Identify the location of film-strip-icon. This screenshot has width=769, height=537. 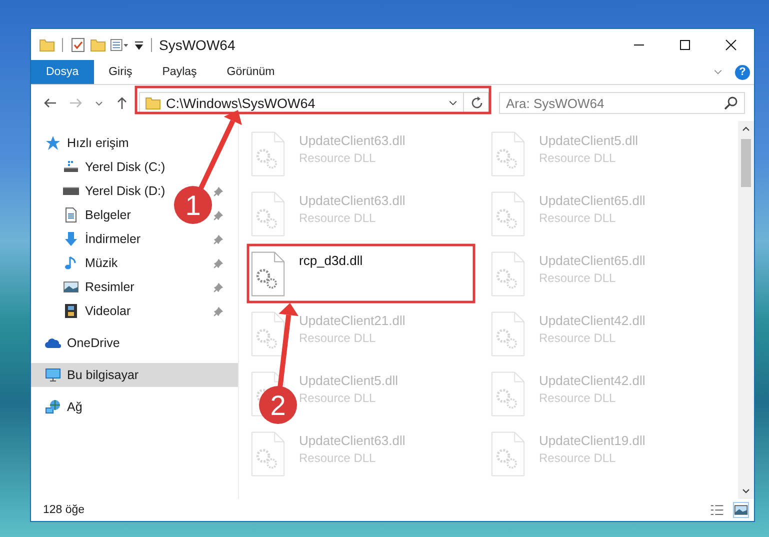
(71, 311).